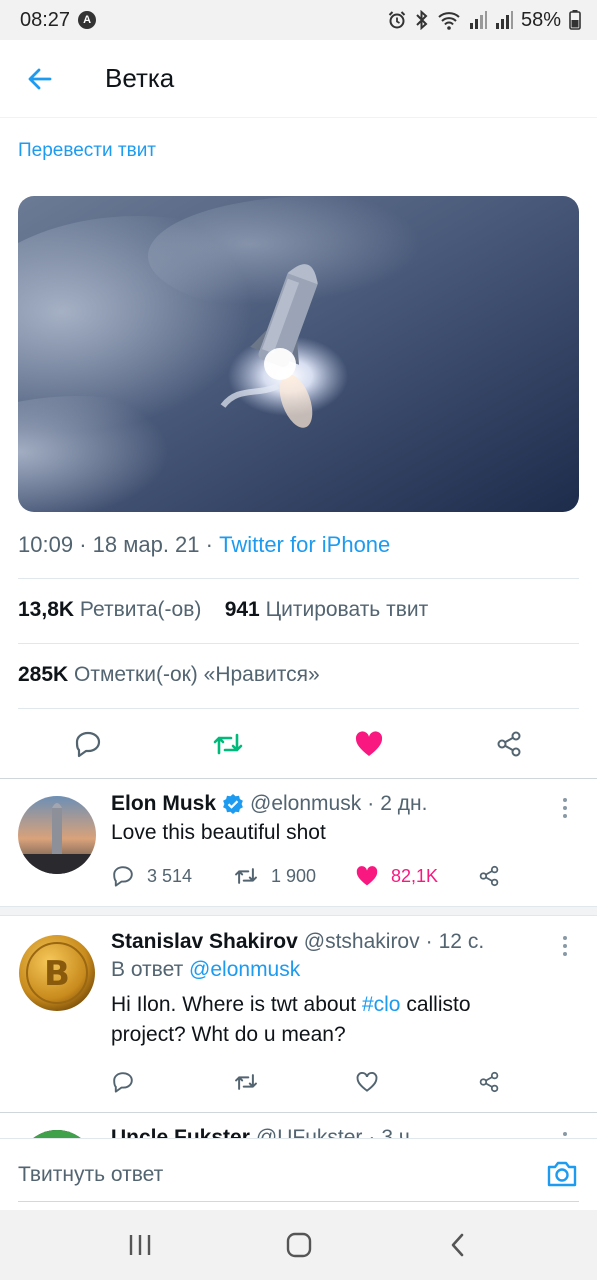 This screenshot has height=1280, width=597. Describe the element at coordinates (223, 610) in the screenshot. I see `retweet-quote-stats: 13,8K Ретвита(-ов) 941 Цитировать твит` at that location.